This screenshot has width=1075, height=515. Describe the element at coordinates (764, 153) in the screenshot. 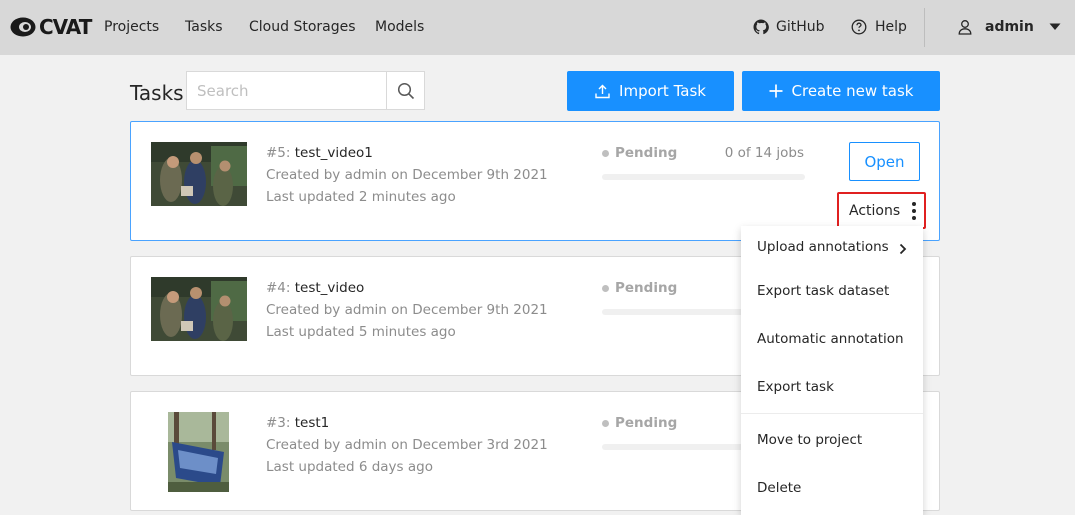

I see `jobs-count: 0 of 14 jobs` at that location.